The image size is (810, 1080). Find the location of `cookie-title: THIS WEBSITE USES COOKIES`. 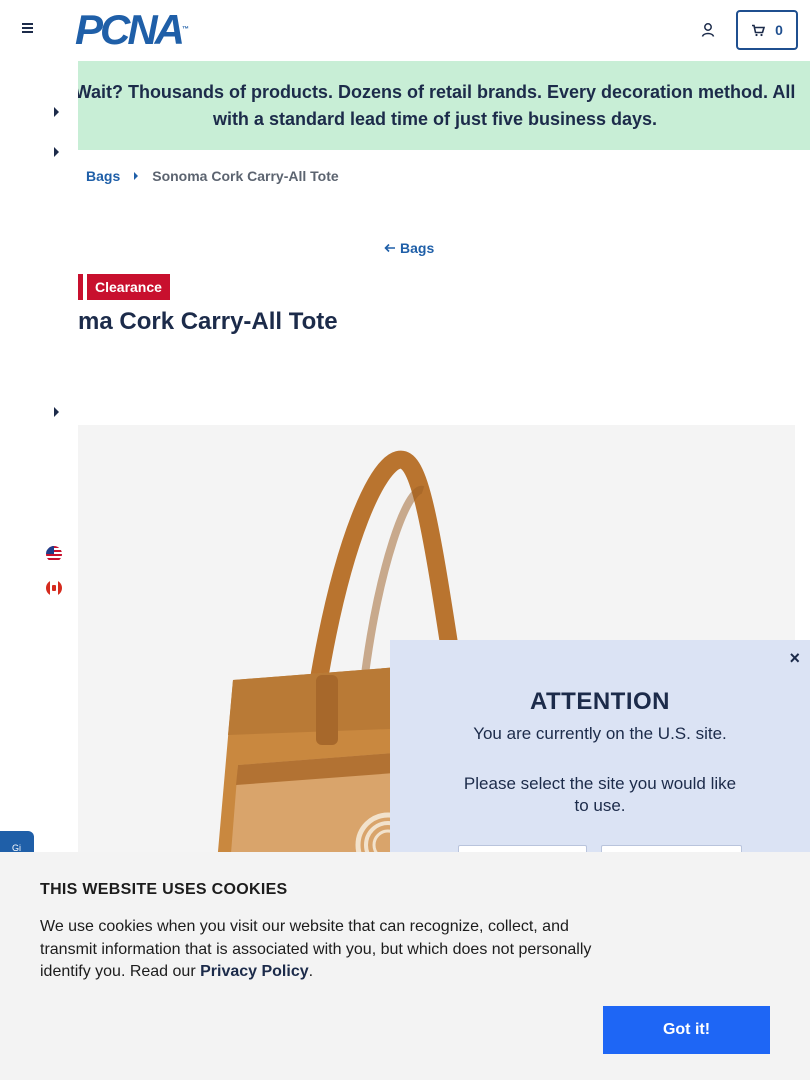

cookie-title: THIS WEBSITE USES COOKIES is located at coordinates (164, 889).